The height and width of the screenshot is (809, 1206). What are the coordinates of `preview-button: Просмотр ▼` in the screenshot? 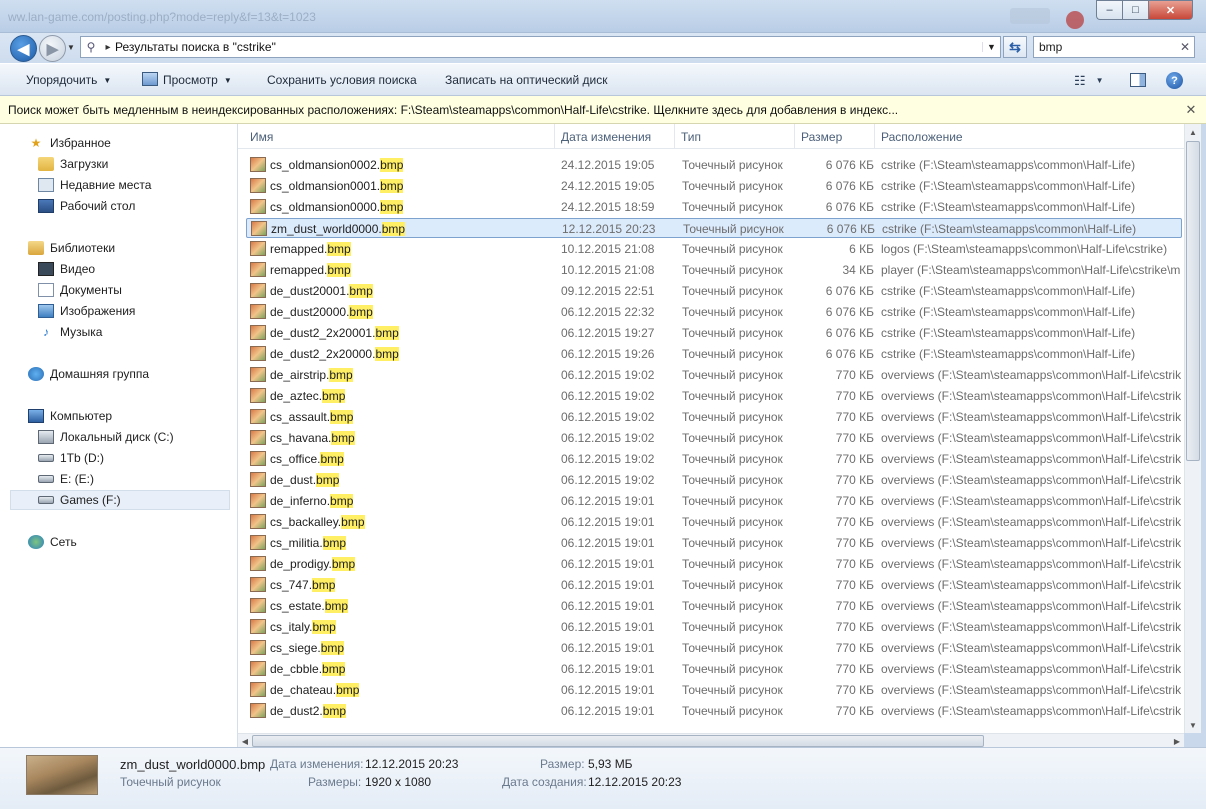 It's located at (197, 80).